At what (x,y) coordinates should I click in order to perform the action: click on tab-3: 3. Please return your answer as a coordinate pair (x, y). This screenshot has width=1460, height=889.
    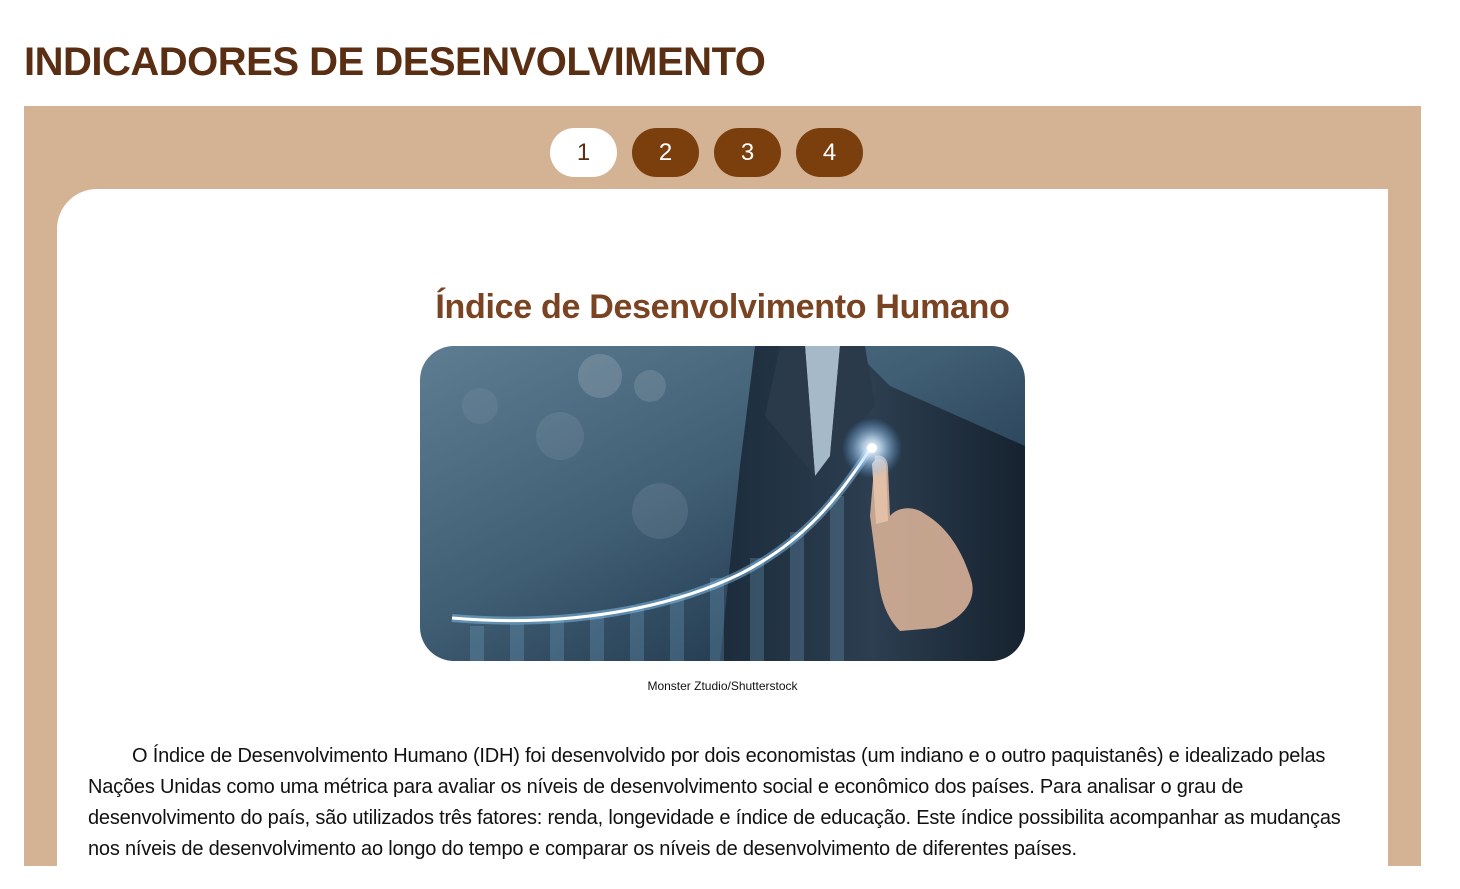
    Looking at the image, I should click on (747, 152).